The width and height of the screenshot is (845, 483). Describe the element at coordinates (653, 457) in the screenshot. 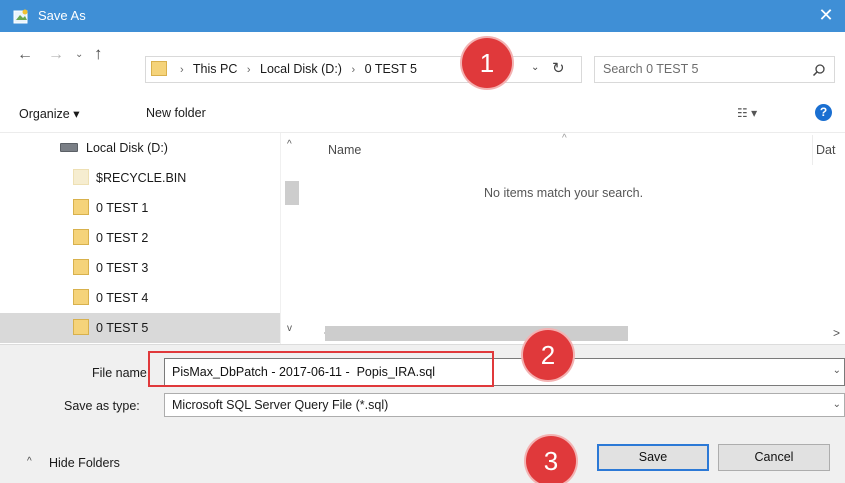

I see `save-button: Save` at that location.